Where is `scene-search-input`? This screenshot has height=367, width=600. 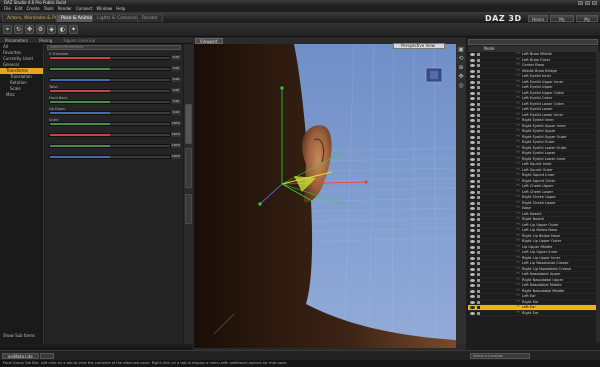 scene-search-input is located at coordinates (533, 42).